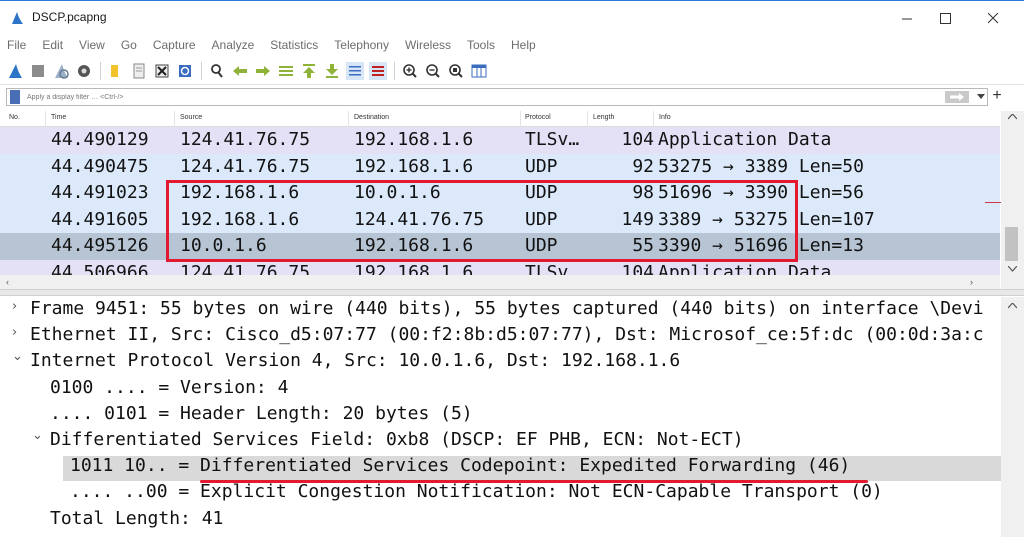 This screenshot has height=537, width=1024. What do you see at coordinates (263, 71) in the screenshot?
I see `go-forward-button` at bounding box center [263, 71].